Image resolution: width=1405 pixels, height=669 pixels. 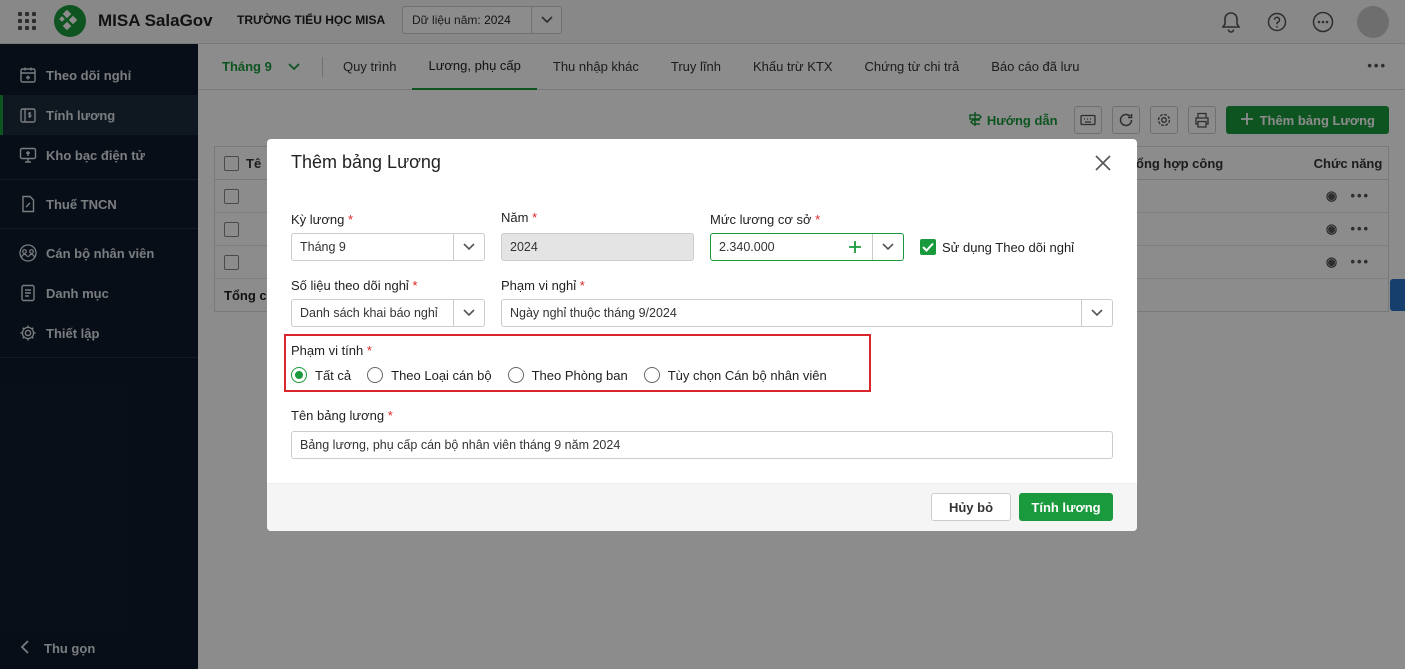 What do you see at coordinates (388, 247) in the screenshot?
I see `ky-luong-select: Tháng 9` at bounding box center [388, 247].